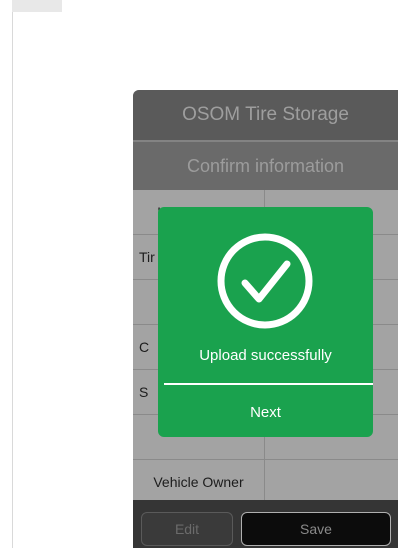 Image resolution: width=398 pixels, height=548 pixels. I want to click on checkmark-circle-icon, so click(265, 281).